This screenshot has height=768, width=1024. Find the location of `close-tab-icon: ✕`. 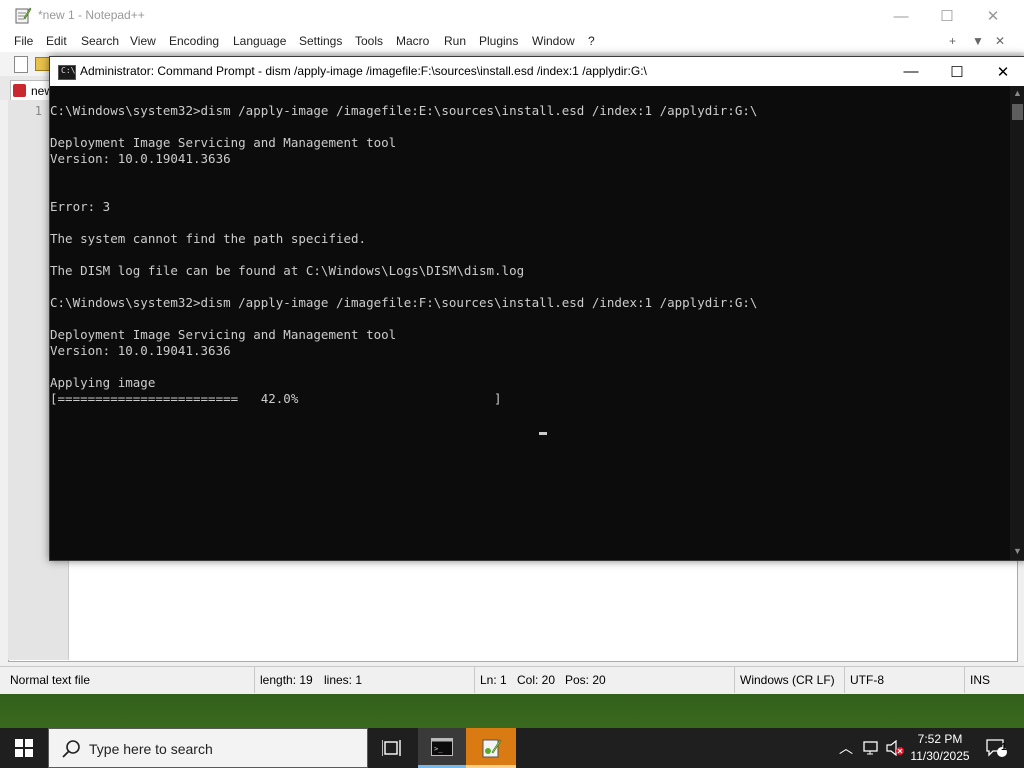

close-tab-icon: ✕ is located at coordinates (1000, 41).